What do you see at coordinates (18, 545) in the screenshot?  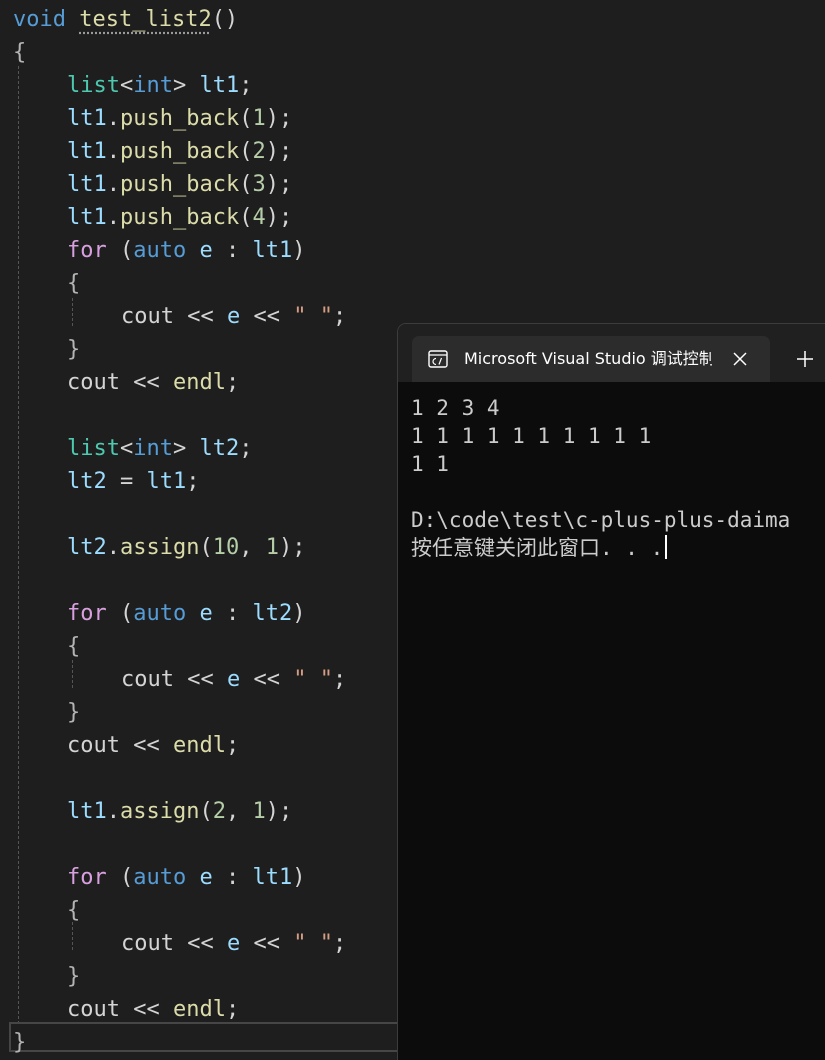 I see `indent-guide` at bounding box center [18, 545].